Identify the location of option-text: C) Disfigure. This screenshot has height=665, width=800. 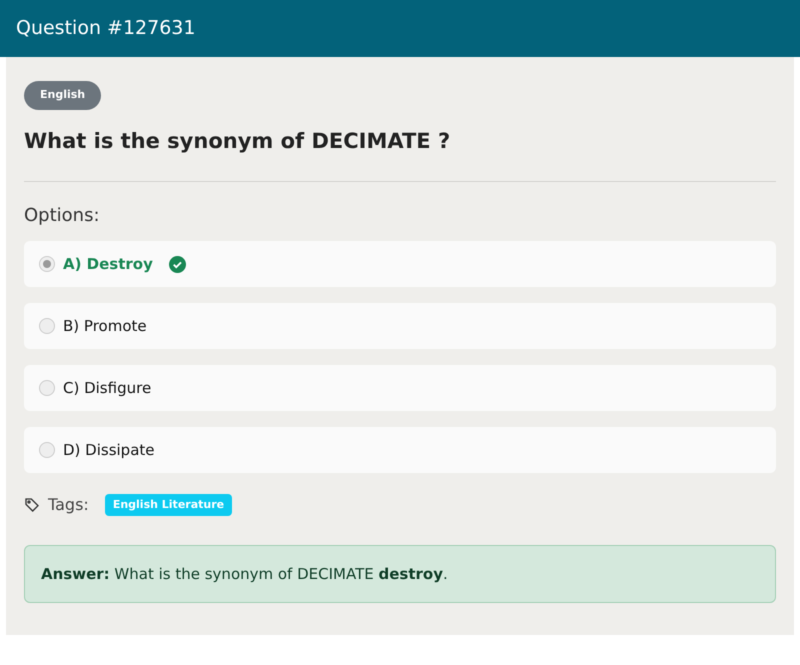
(107, 388).